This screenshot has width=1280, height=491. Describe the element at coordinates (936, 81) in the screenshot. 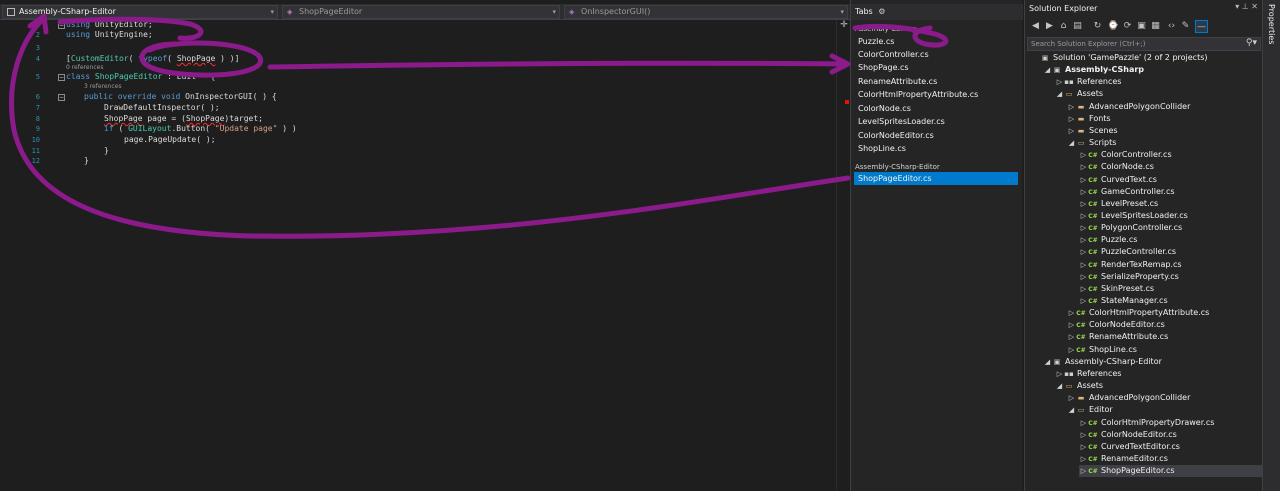

I see `tab-item: RenameAttribute.cs` at that location.